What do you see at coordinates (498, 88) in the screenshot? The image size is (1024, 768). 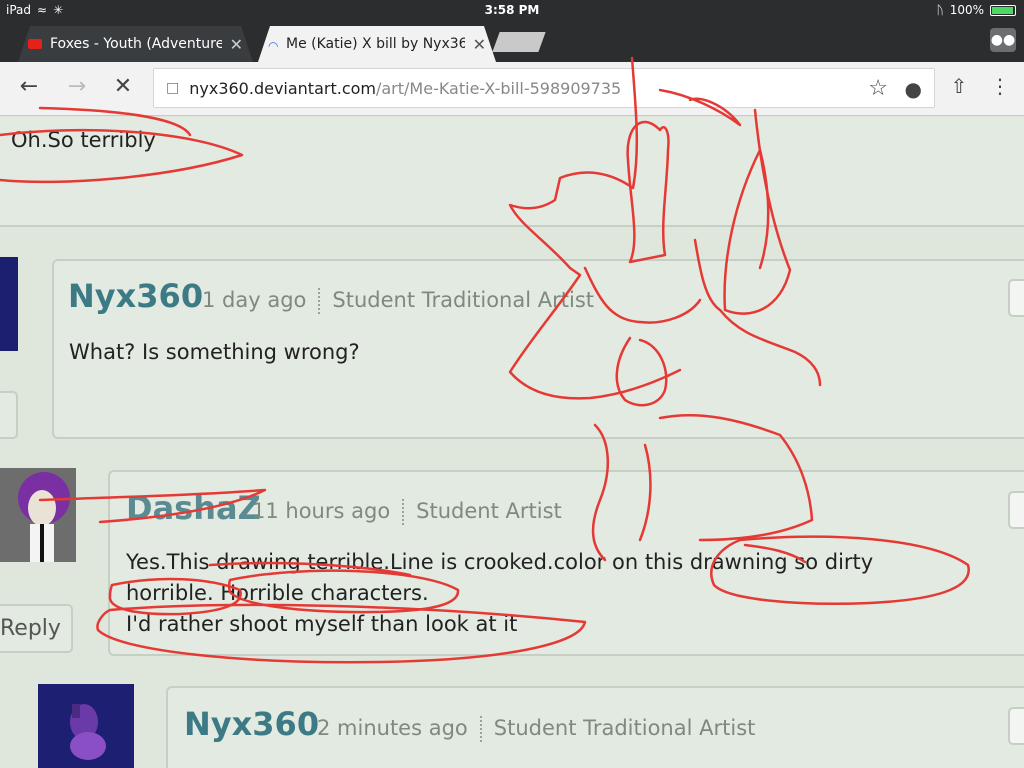 I see `url-path: /art/Me-Katie-X-bill-598909735` at bounding box center [498, 88].